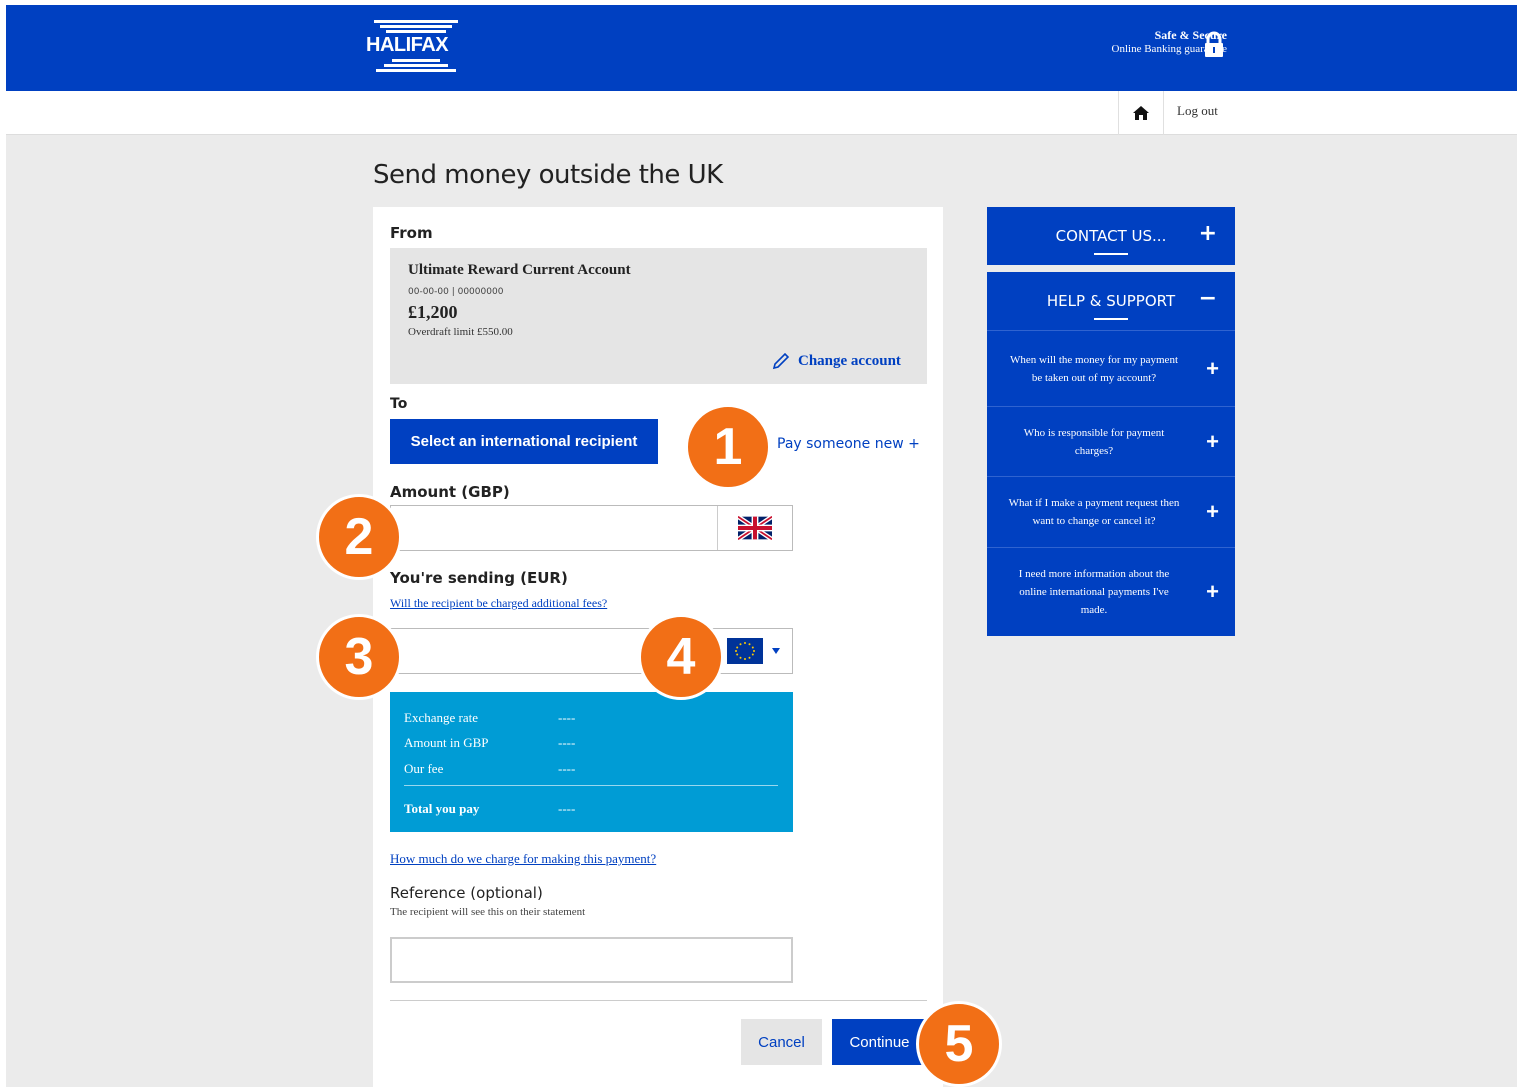 The width and height of the screenshot is (1523, 1087). What do you see at coordinates (548, 175) in the screenshot?
I see `page-title: Send money outside the UK` at bounding box center [548, 175].